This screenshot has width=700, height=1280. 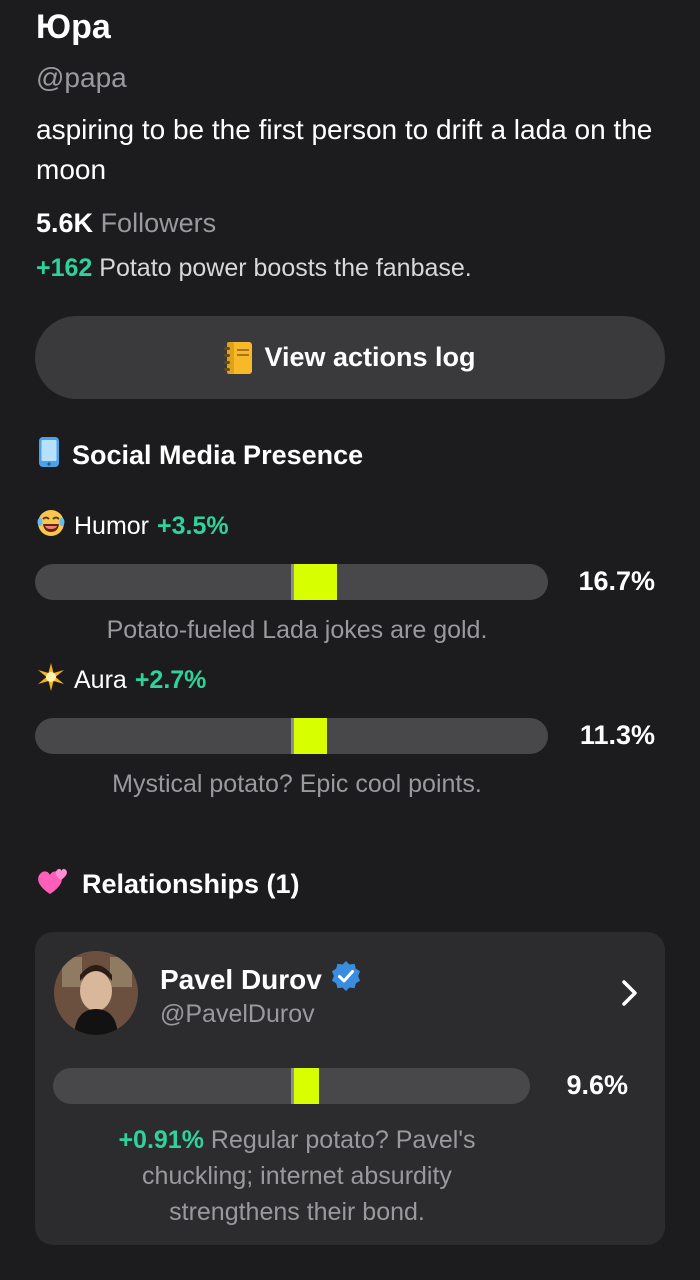 What do you see at coordinates (100, 680) in the screenshot?
I see `aura-label: Aura` at bounding box center [100, 680].